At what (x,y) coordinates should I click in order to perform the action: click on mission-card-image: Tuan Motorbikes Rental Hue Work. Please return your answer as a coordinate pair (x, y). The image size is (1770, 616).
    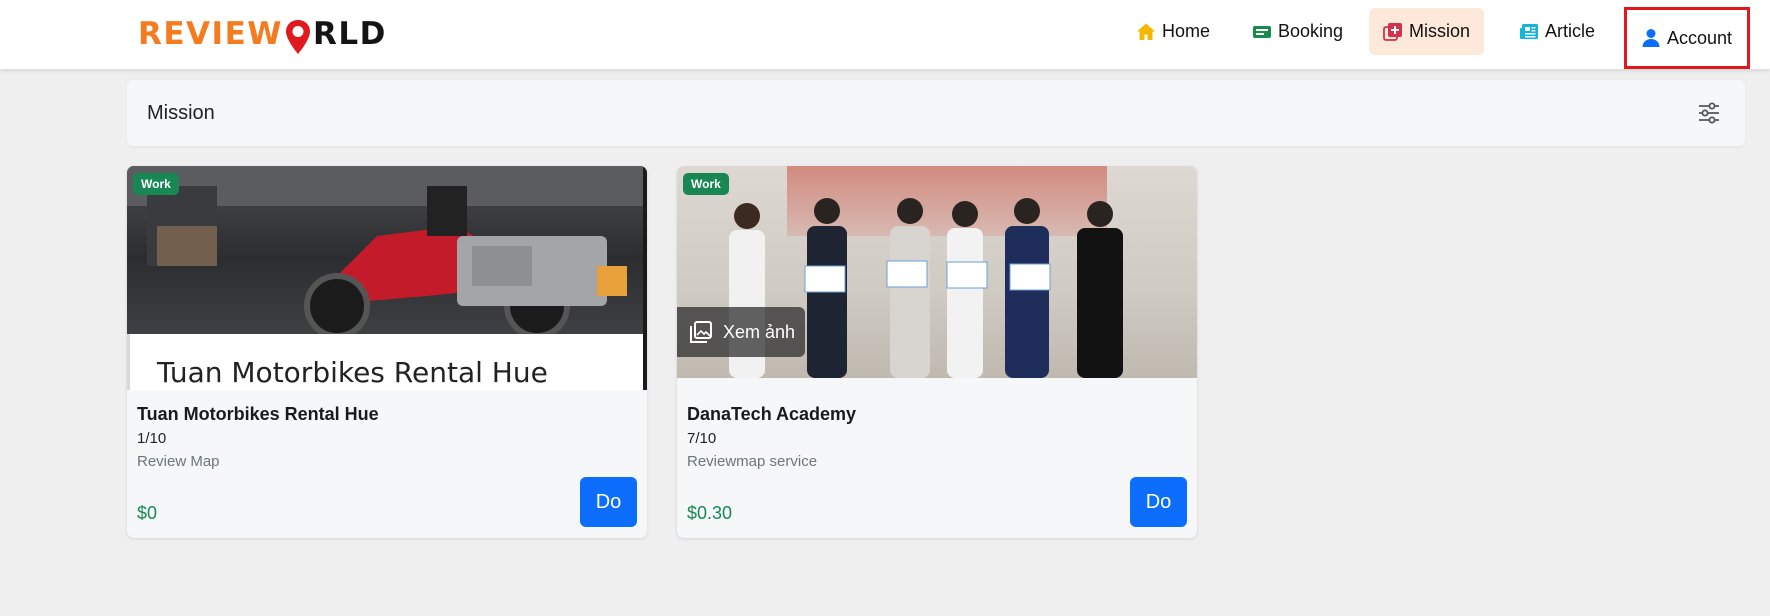
    Looking at the image, I should click on (387, 278).